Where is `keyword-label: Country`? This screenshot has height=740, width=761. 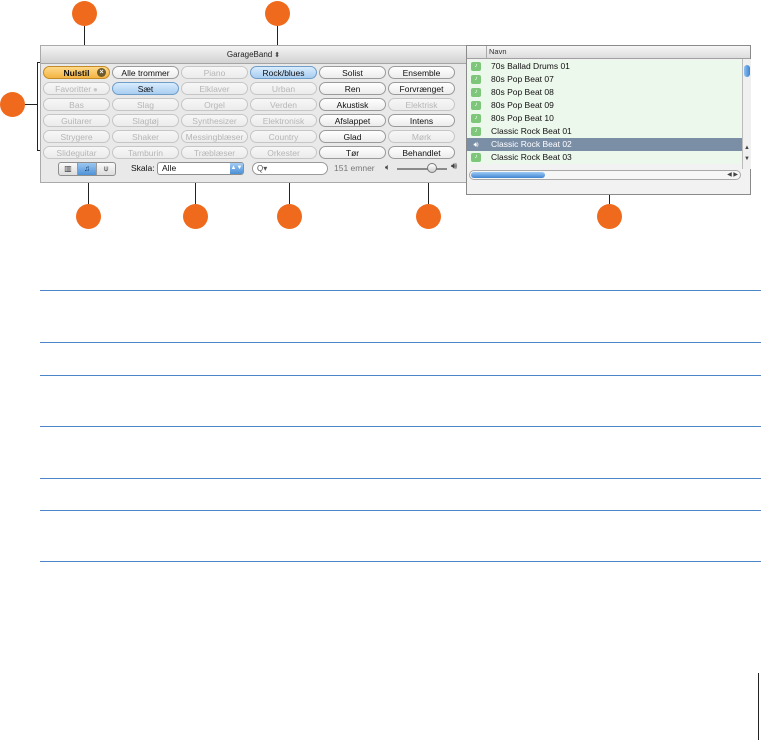
keyword-label: Country is located at coordinates (283, 137).